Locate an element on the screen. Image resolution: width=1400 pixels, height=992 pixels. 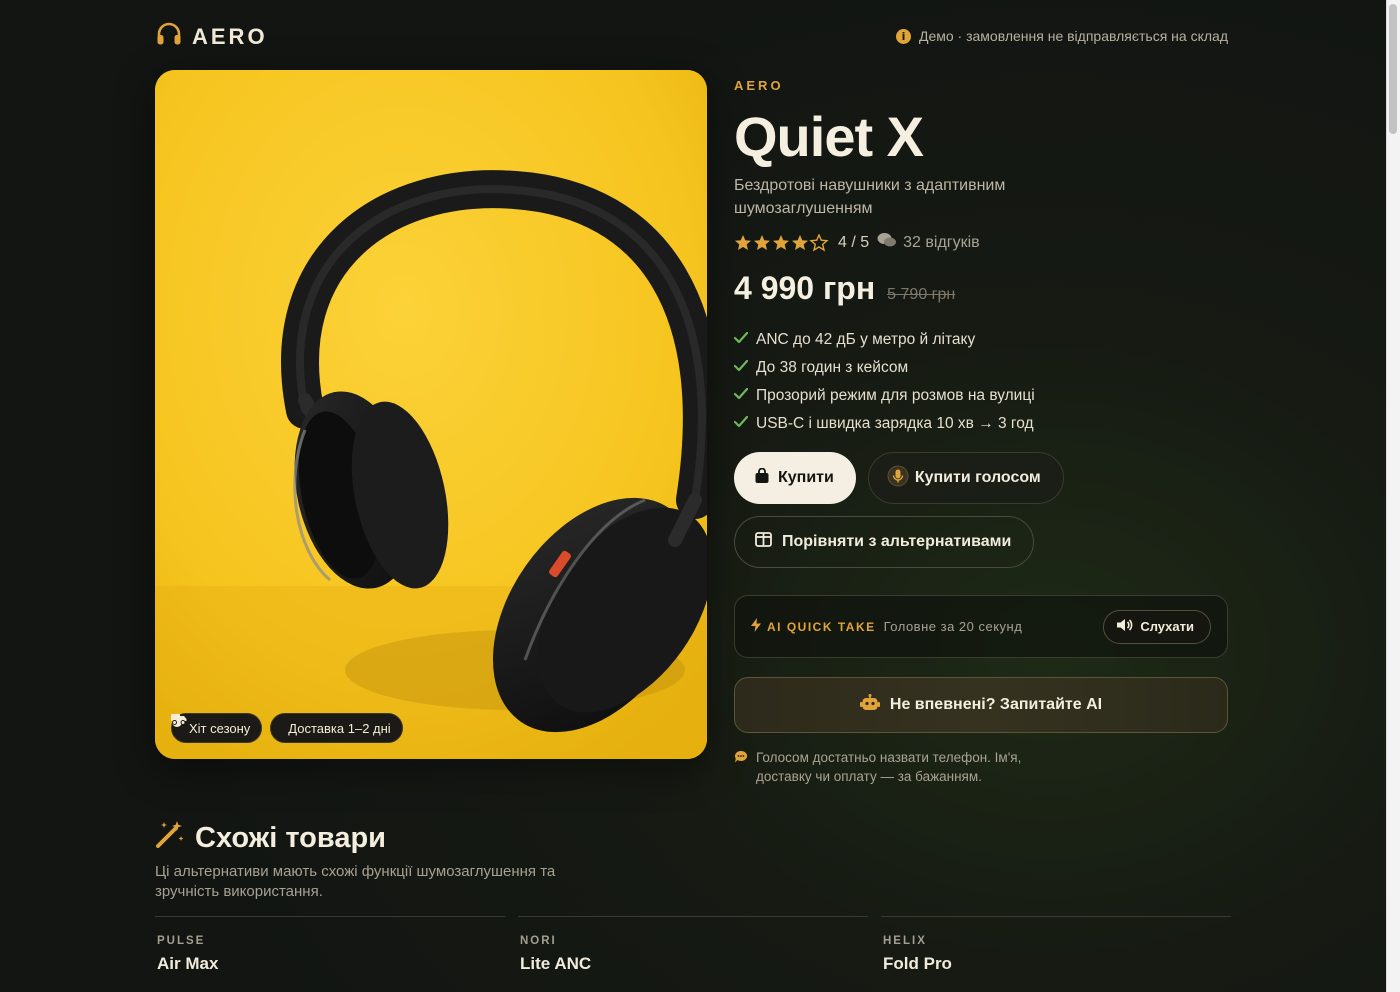
headphones-logo-icon is located at coordinates (169, 36).